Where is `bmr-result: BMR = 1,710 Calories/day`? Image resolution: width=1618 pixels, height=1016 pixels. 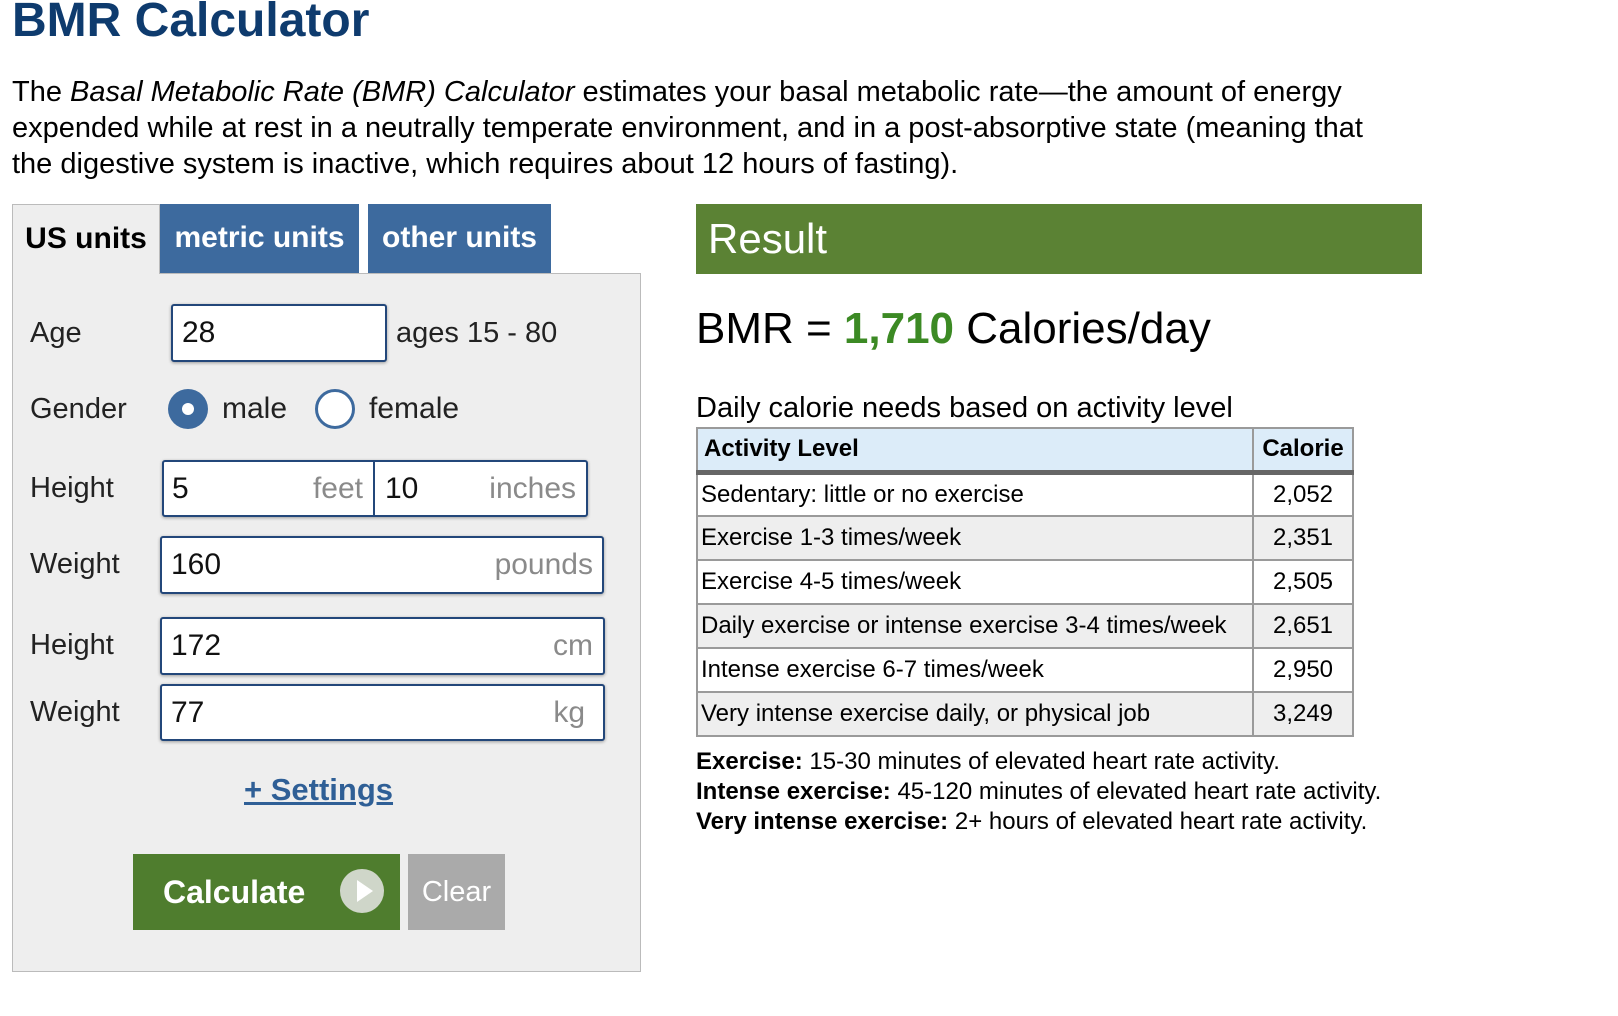
bmr-result: BMR = 1,710 Calories/day is located at coordinates (953, 329).